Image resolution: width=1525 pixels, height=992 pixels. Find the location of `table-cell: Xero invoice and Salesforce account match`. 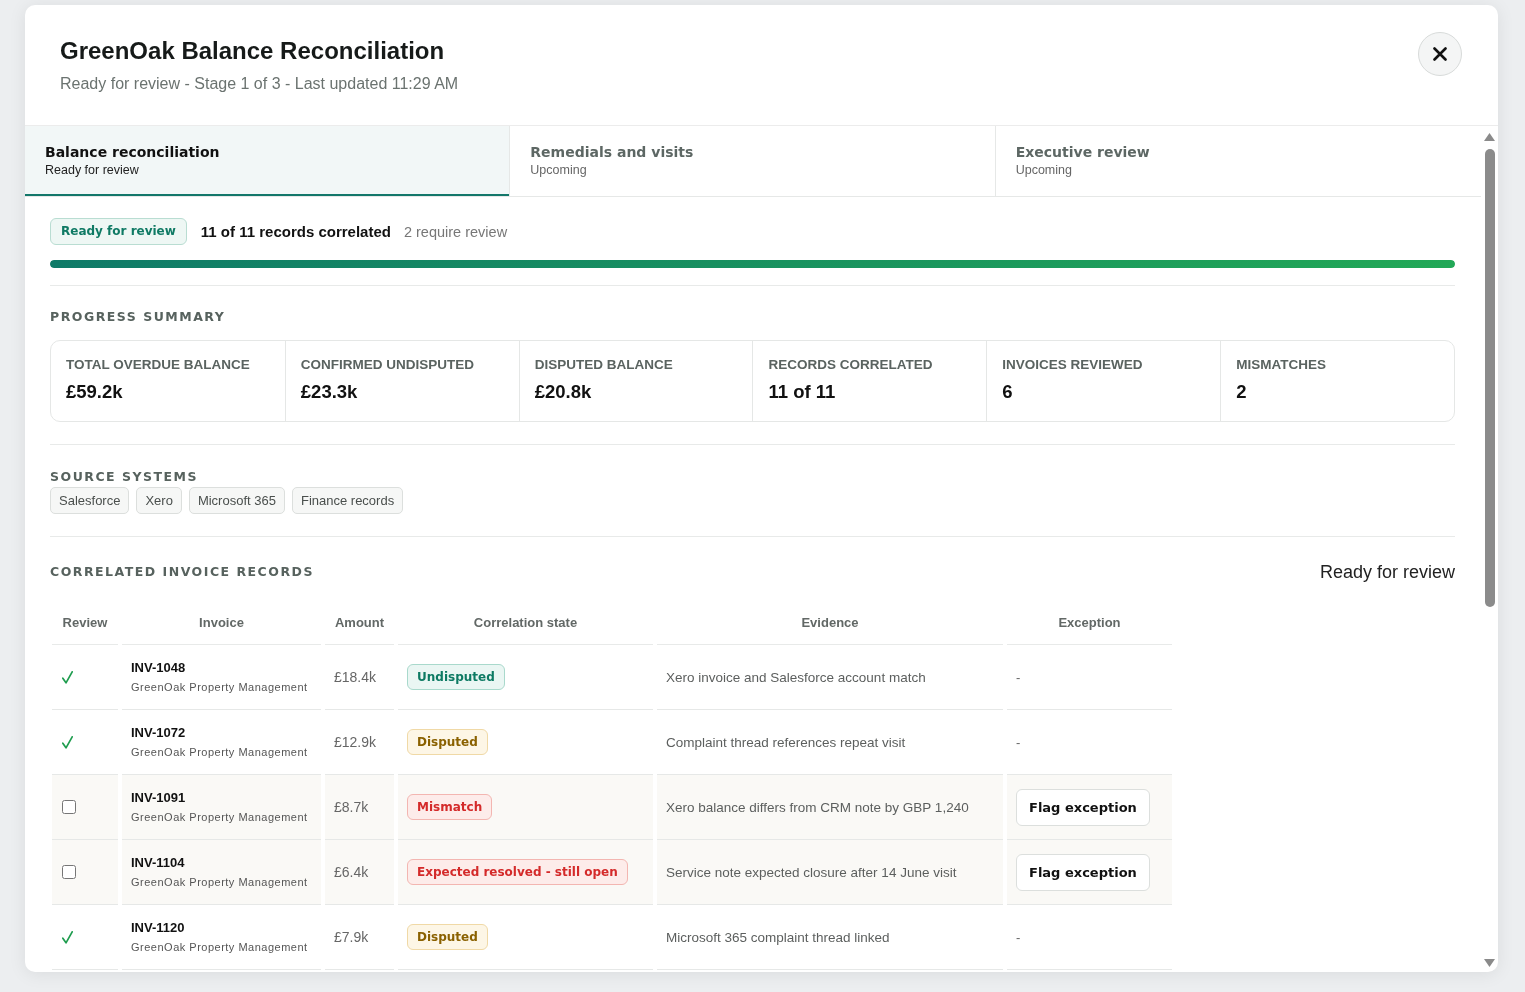

table-cell: Xero invoice and Salesforce account match is located at coordinates (830, 677).